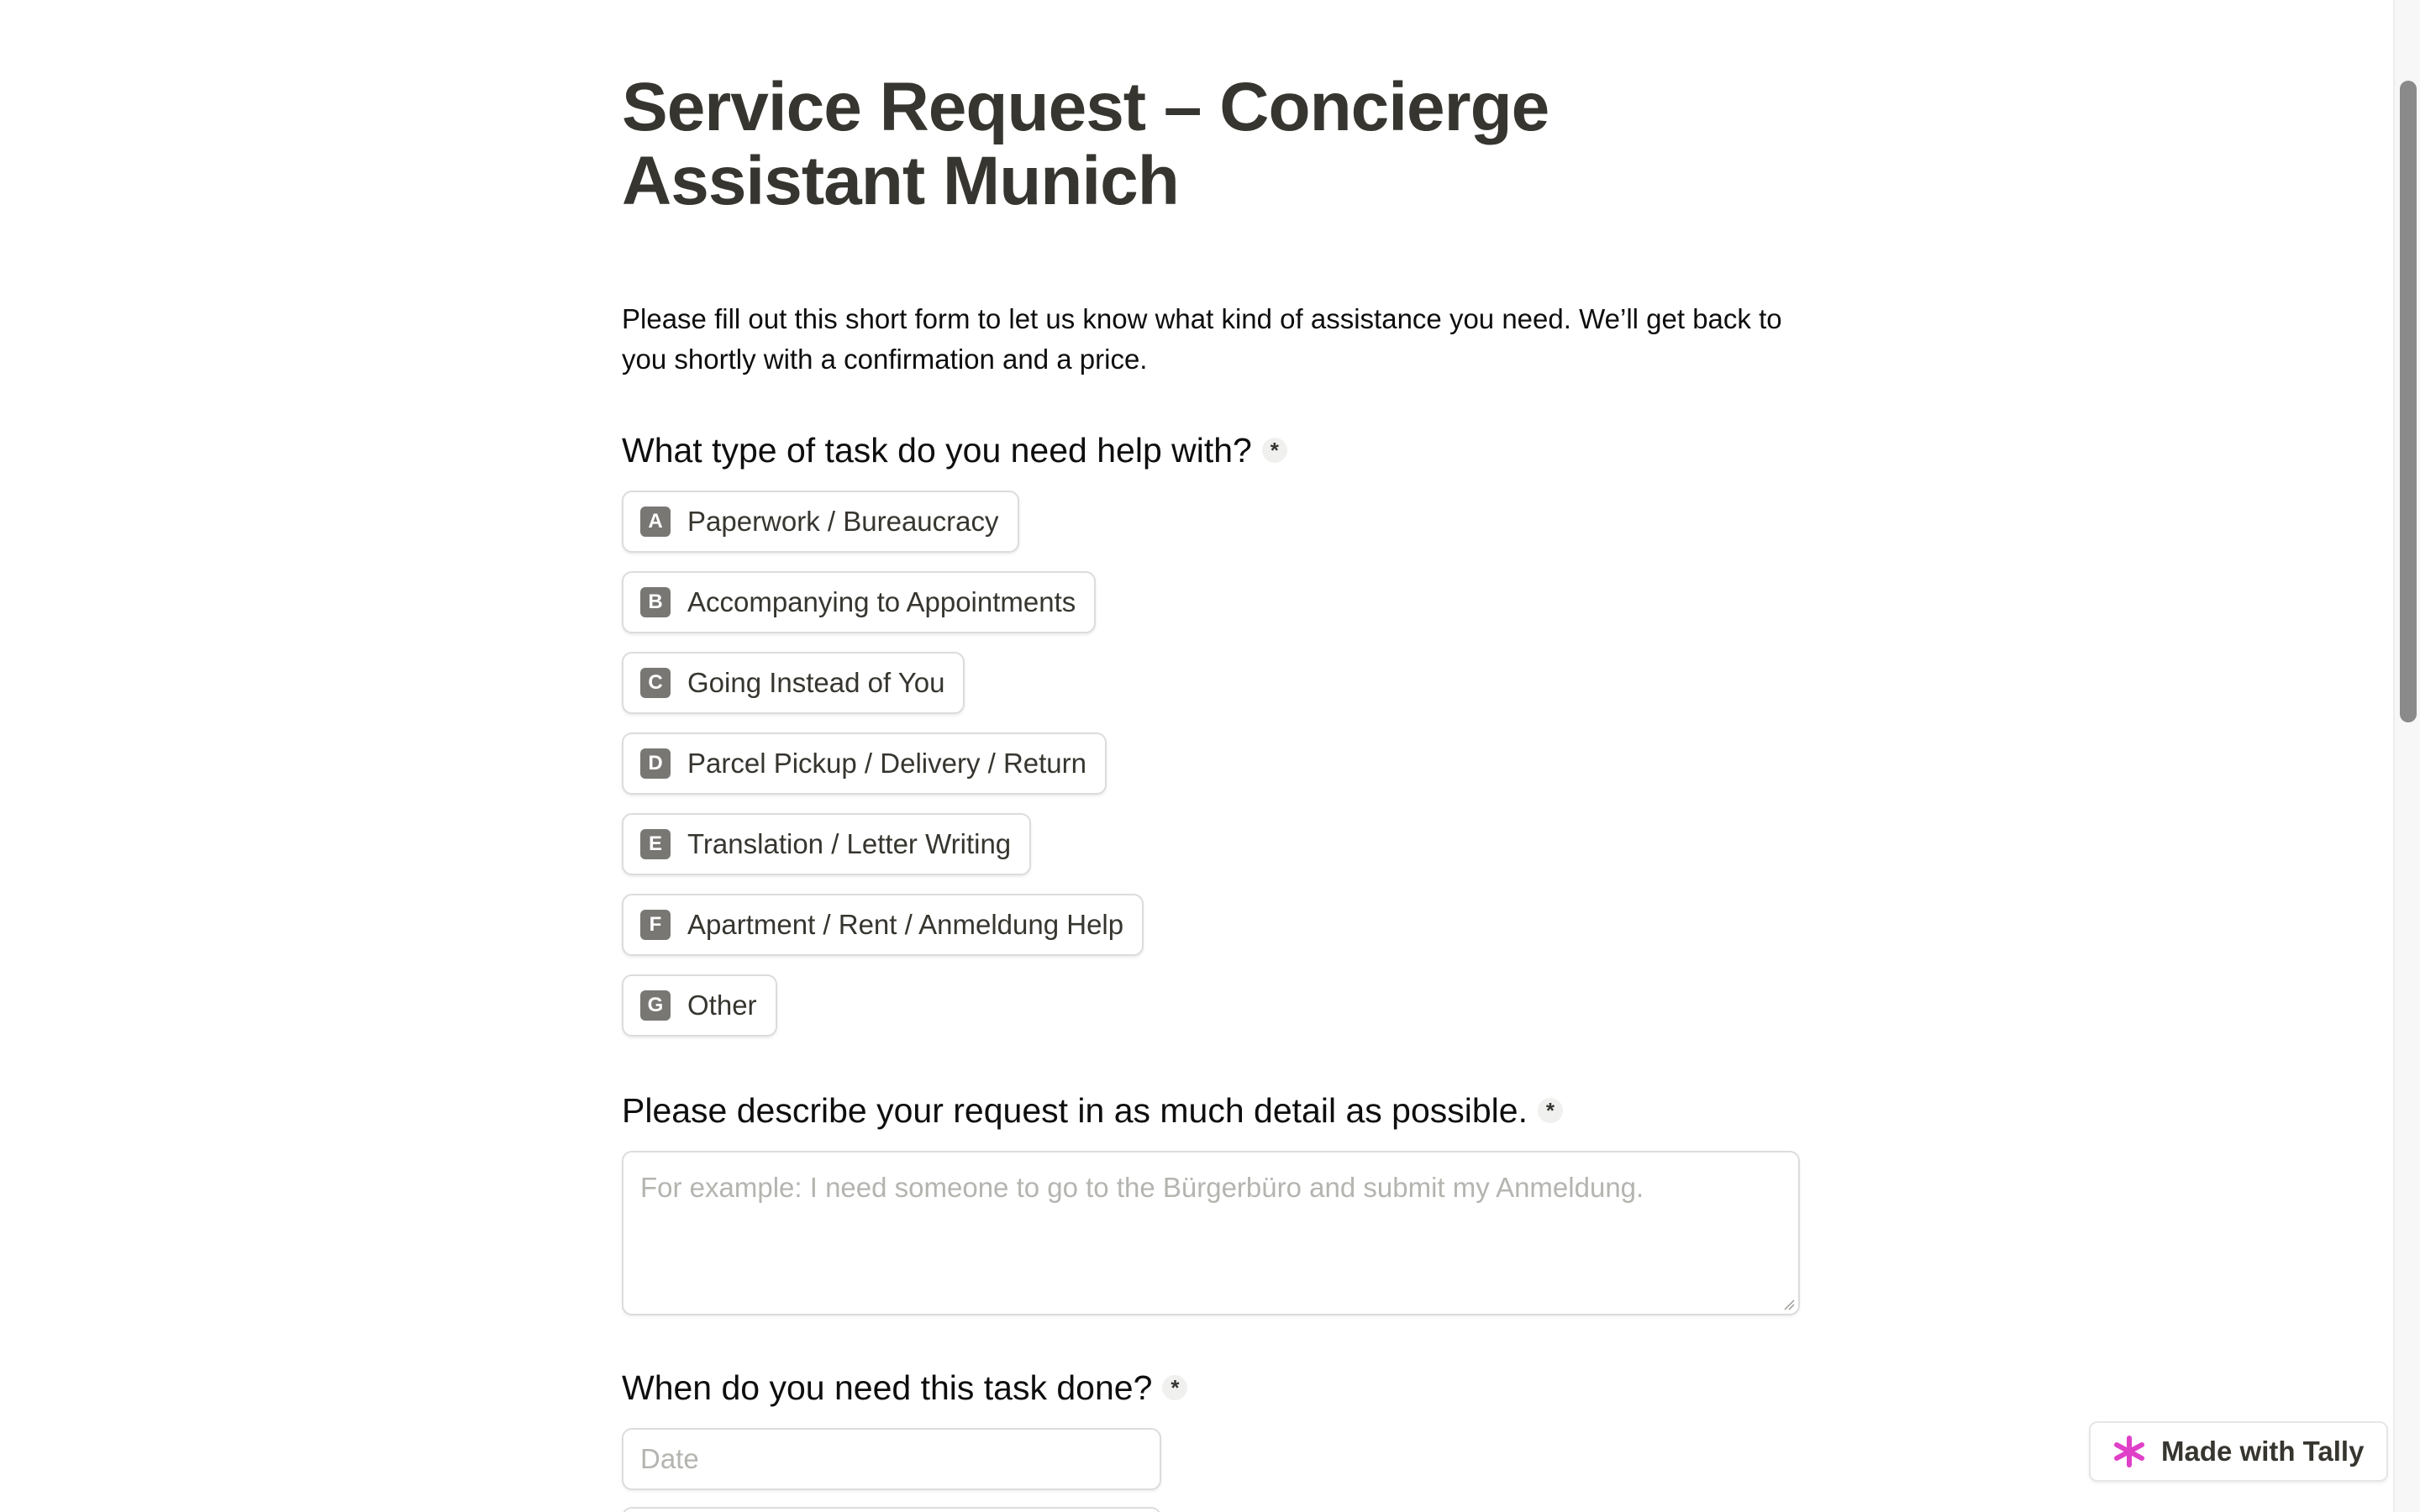  I want to click on option-key-badge: B, so click(656, 602).